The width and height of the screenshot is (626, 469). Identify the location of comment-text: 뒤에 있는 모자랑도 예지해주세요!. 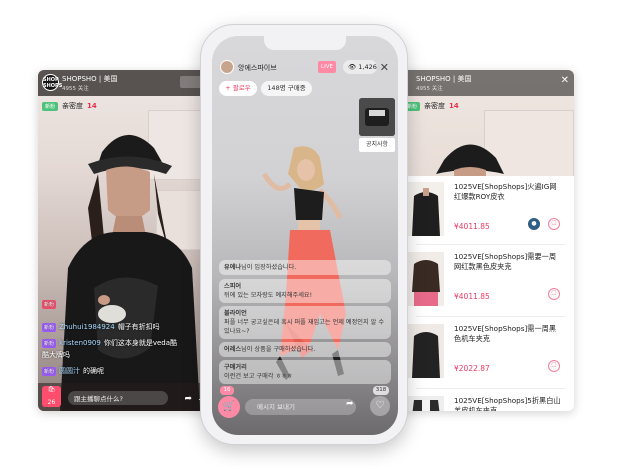
(268, 295).